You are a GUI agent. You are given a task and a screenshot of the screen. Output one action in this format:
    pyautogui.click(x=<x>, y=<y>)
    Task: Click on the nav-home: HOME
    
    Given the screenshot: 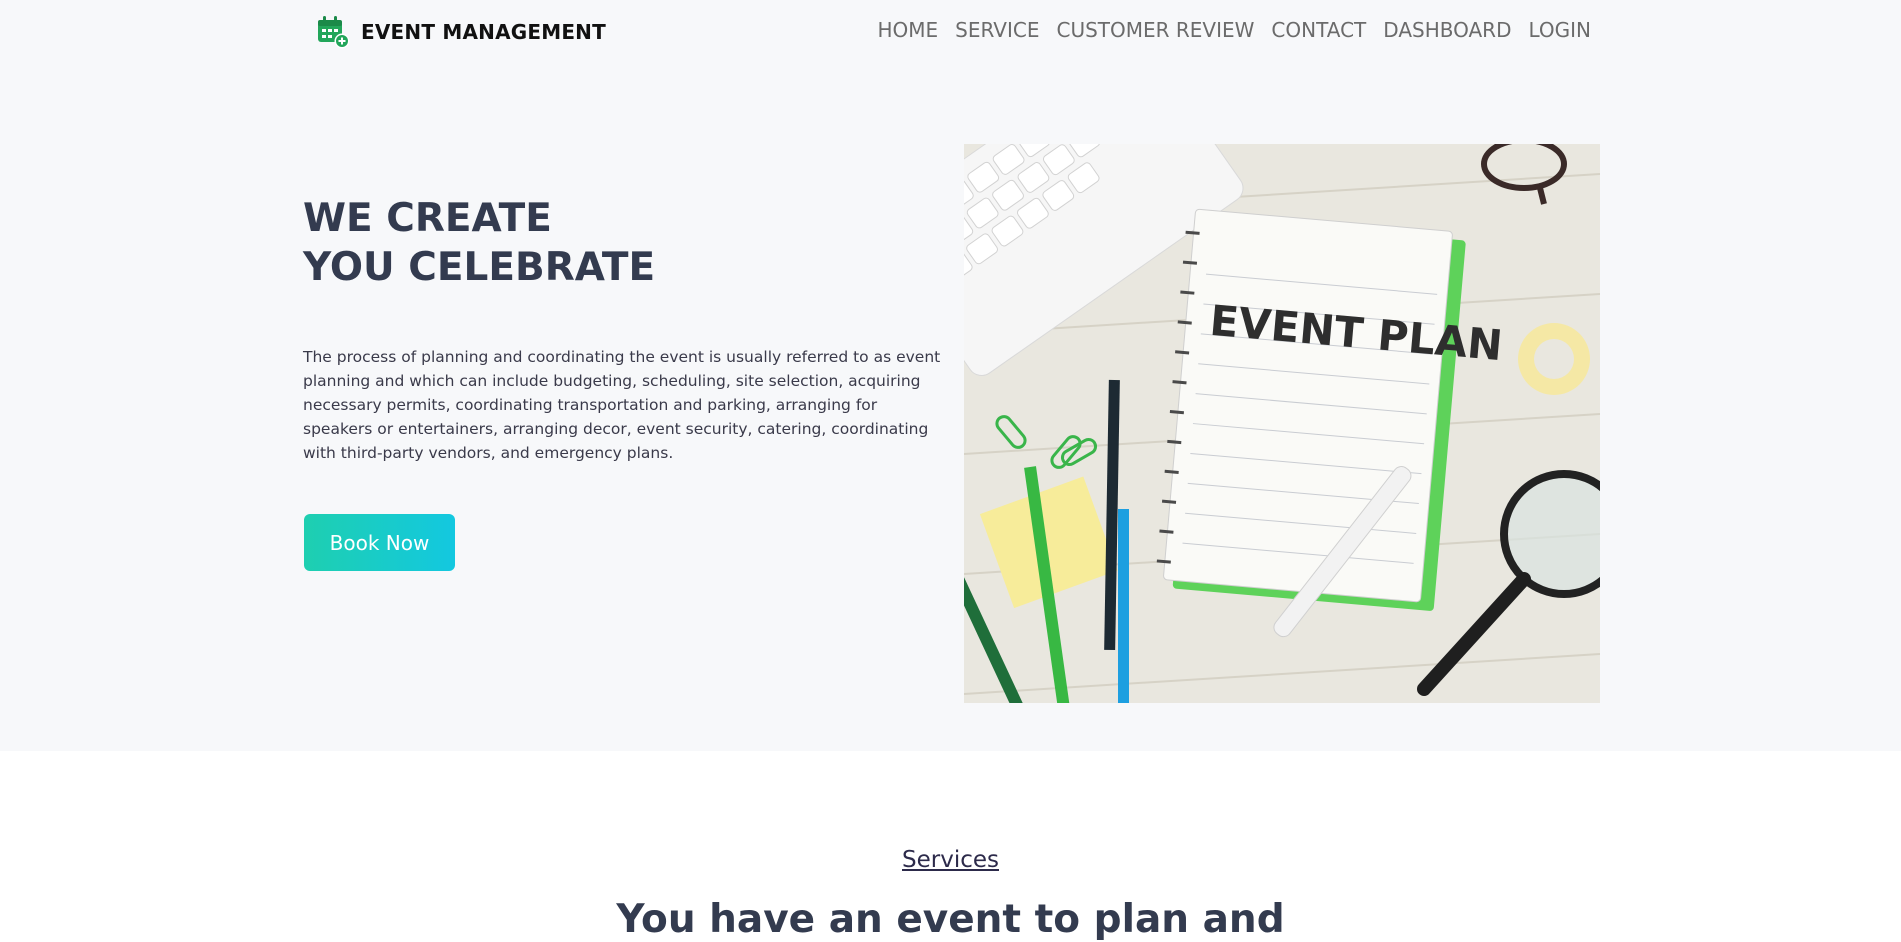 What is the action you would take?
    pyautogui.click(x=907, y=30)
    